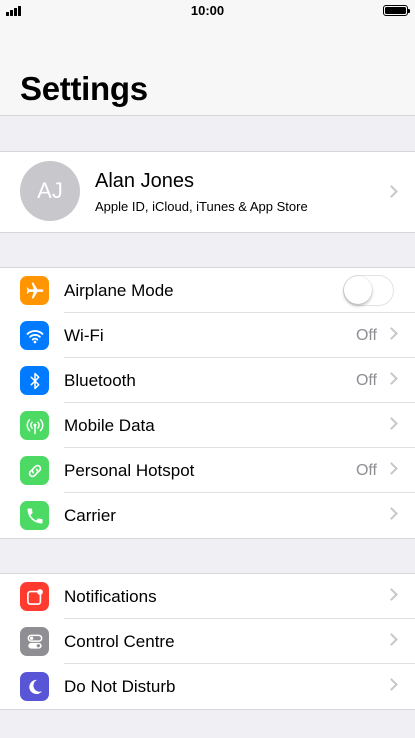 The height and width of the screenshot is (738, 415). I want to click on status-bar: 10:00, so click(207, 11).